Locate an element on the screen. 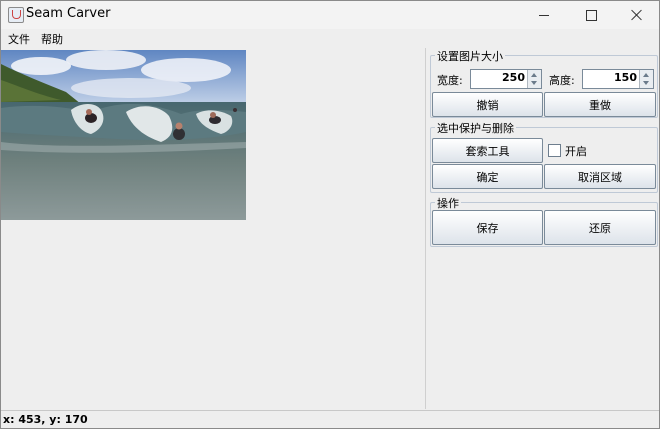  java-cup-icon is located at coordinates (16, 15).